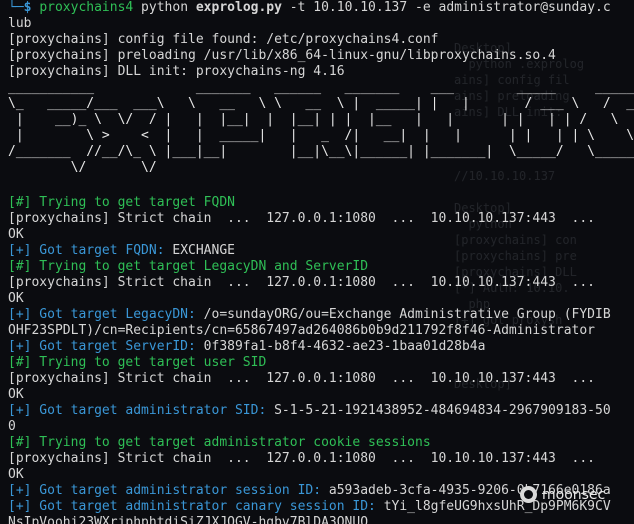  What do you see at coordinates (12, 426) in the screenshot?
I see `output-line: 0` at bounding box center [12, 426].